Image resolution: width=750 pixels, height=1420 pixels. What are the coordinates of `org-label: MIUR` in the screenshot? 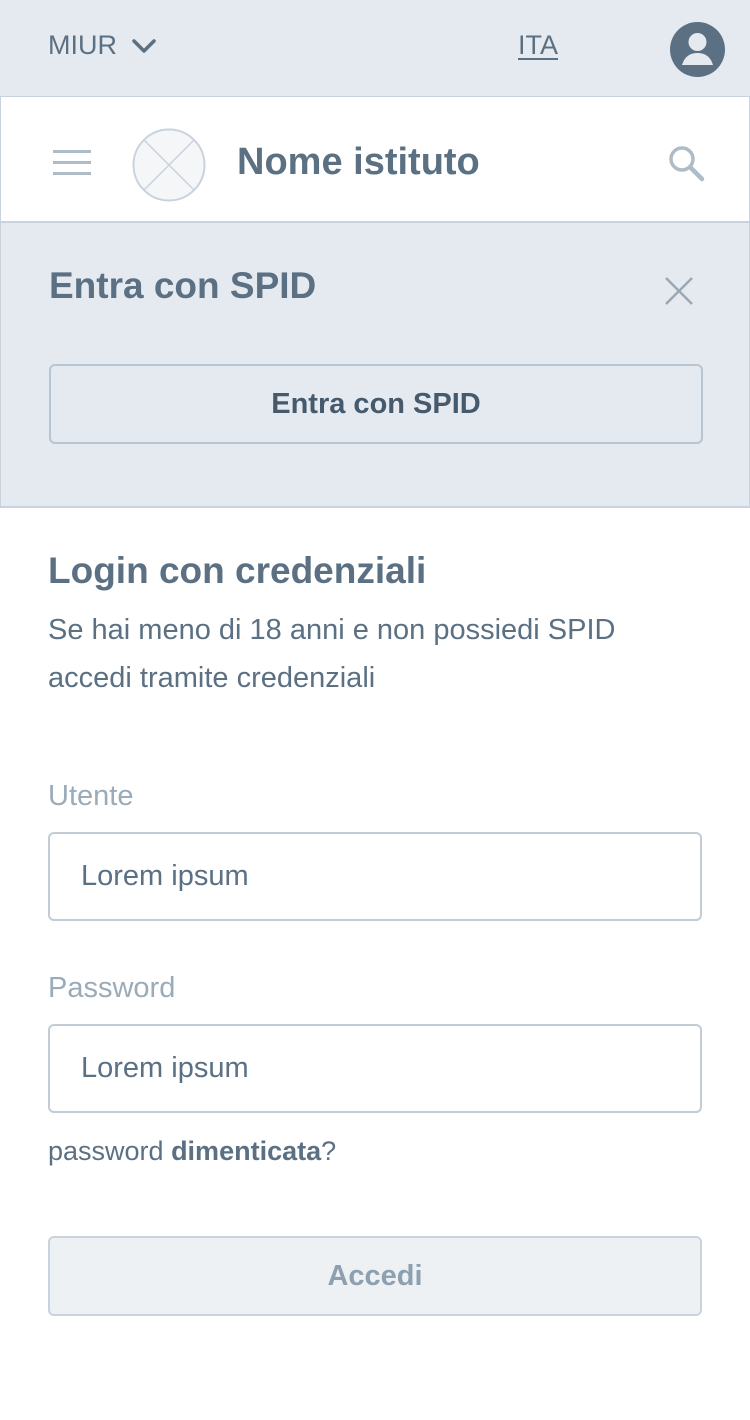 It's located at (82, 45).